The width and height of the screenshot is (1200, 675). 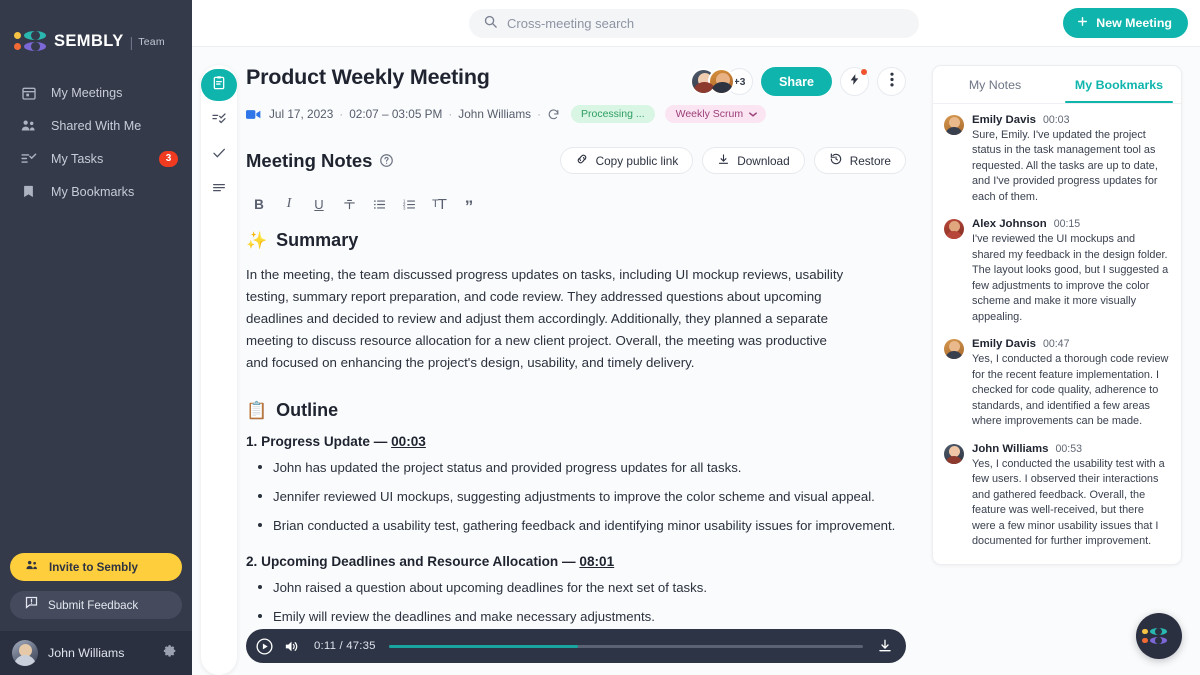 I want to click on new-meeting-button: New Meeting, so click(x=1125, y=23).